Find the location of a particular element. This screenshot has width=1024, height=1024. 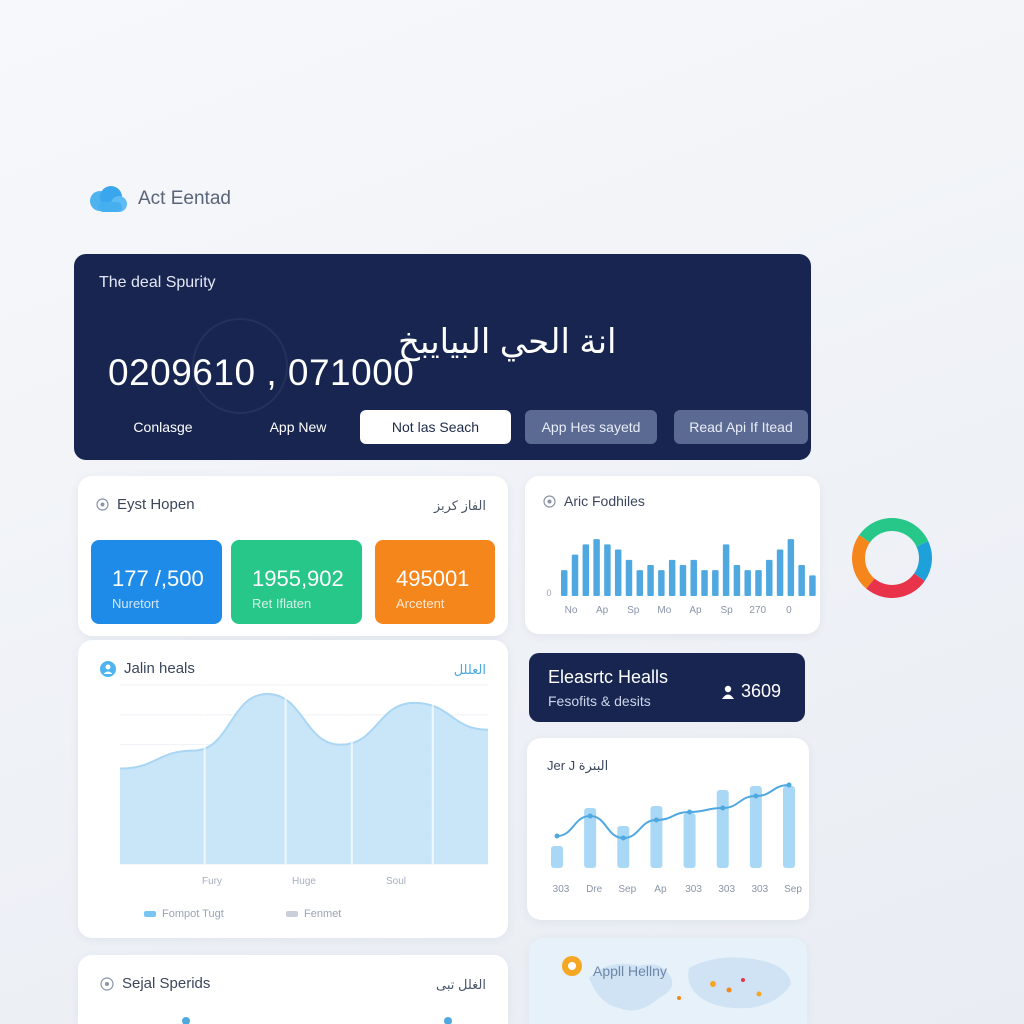

kpi-value: 177 /,500 is located at coordinates (158, 578).